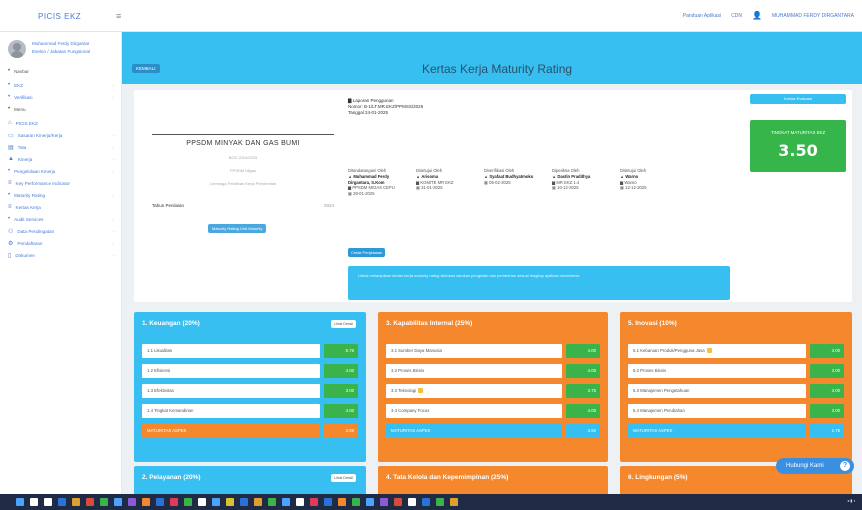  What do you see at coordinates (736, 391) in the screenshot?
I see `indicator-row: 5.3 Manajemen Pengetahuan 3.00` at bounding box center [736, 391].